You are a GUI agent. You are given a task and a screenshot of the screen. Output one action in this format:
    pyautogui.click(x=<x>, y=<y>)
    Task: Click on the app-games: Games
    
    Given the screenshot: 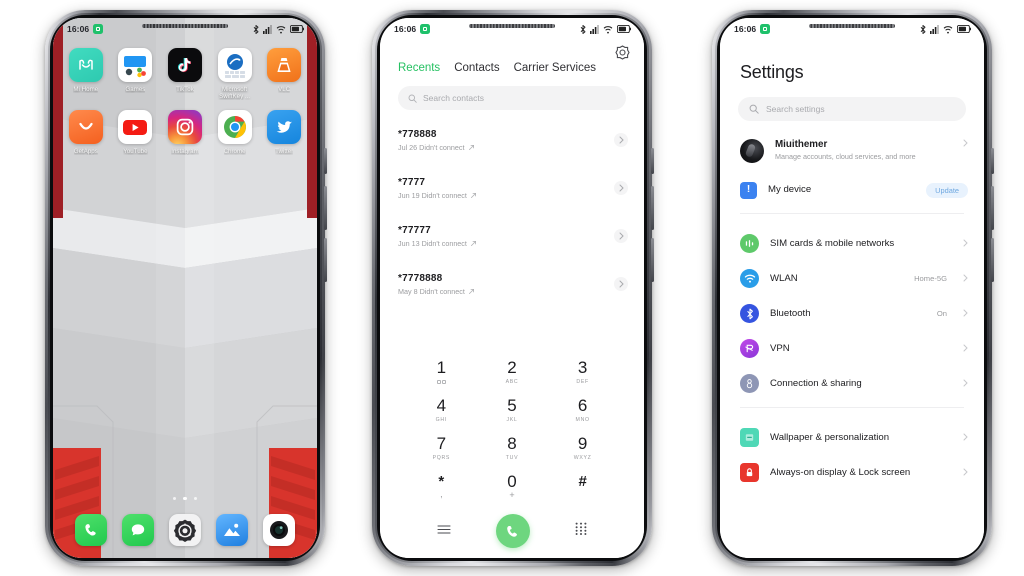 What is the action you would take?
    pyautogui.click(x=136, y=74)
    